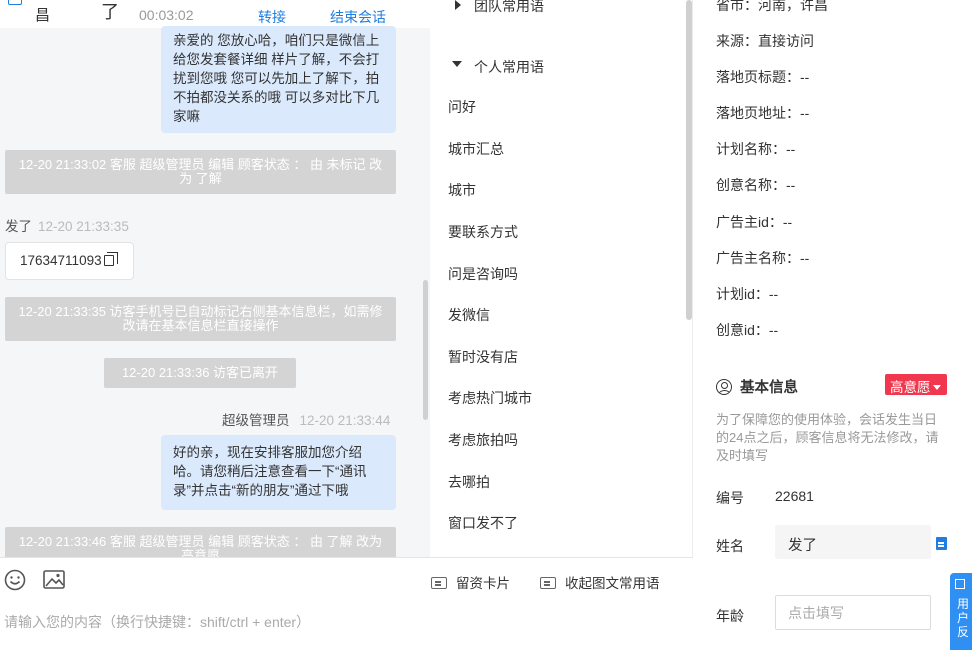 The width and height of the screenshot is (972, 650). Describe the element at coordinates (763, 77) in the screenshot. I see `info-landing-title: 落地页标题：--` at that location.